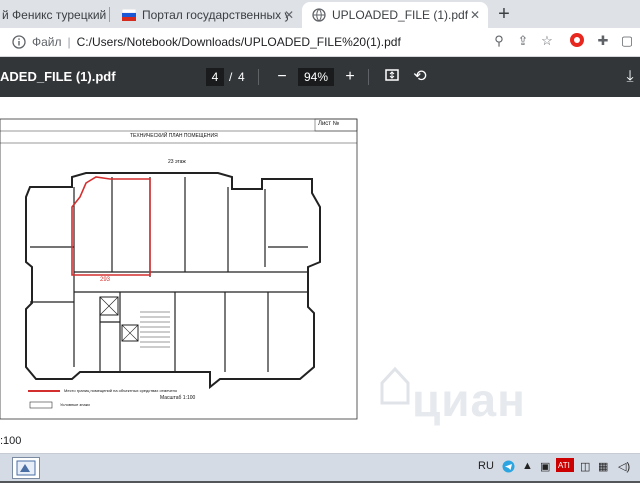 This screenshot has width=640, height=483. What do you see at coordinates (320, 467) in the screenshot?
I see `taskbar: RU ▲ ▣ ATI ◫ ▦ ◁)` at bounding box center [320, 467].